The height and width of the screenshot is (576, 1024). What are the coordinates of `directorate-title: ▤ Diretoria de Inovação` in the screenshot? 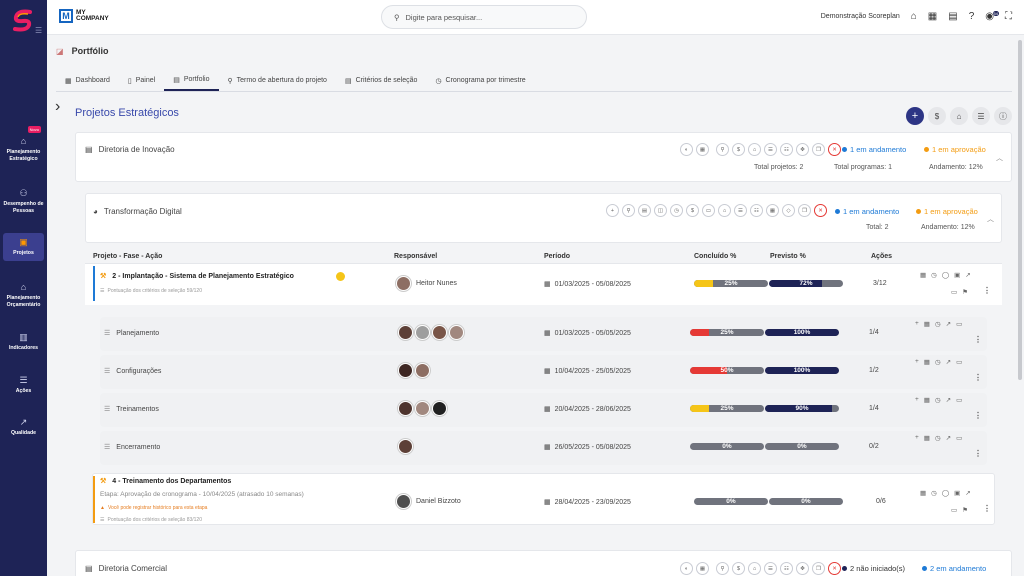 It's located at (130, 149).